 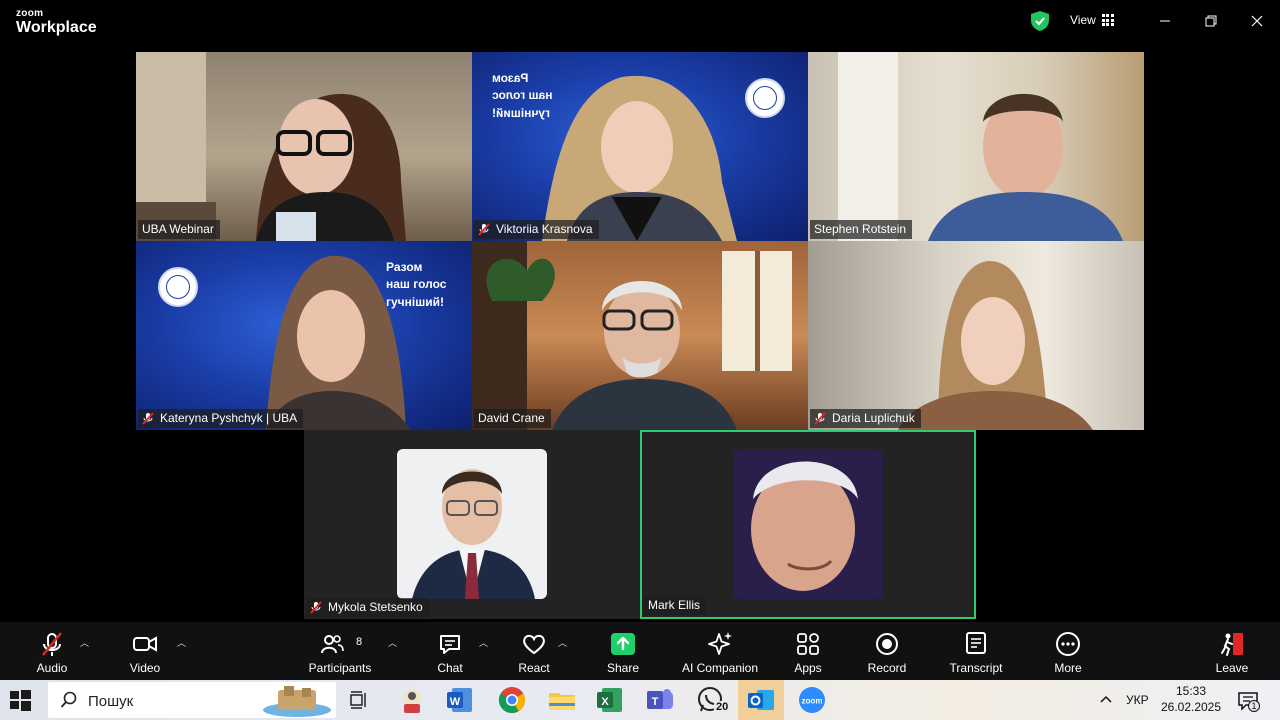 What do you see at coordinates (887, 644) in the screenshot?
I see `record-icon` at bounding box center [887, 644].